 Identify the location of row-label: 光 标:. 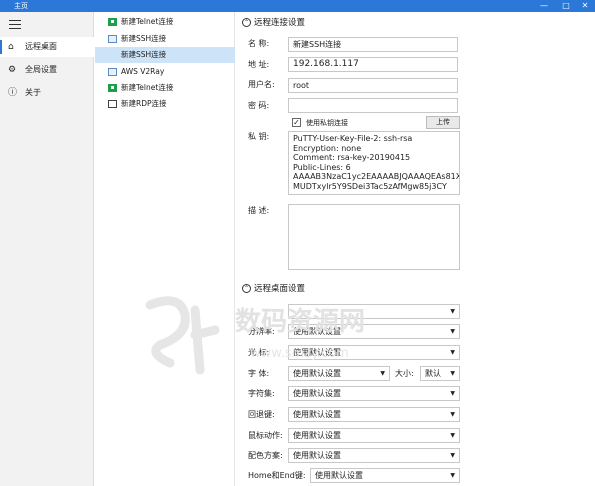
(259, 352).